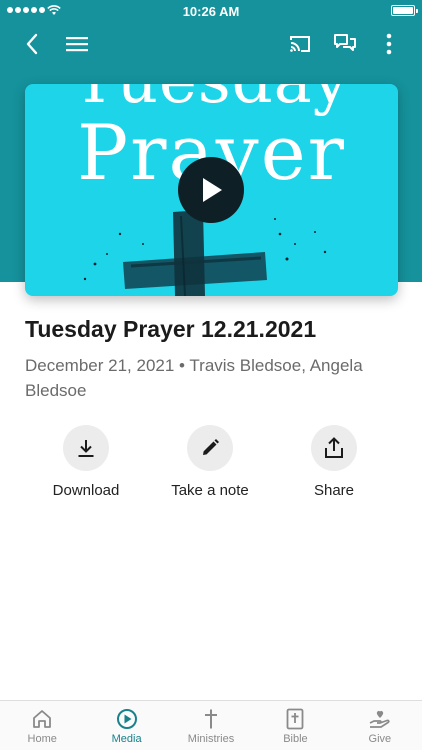 This screenshot has height=750, width=422. What do you see at coordinates (404, 10) in the screenshot?
I see `battery-icon` at bounding box center [404, 10].